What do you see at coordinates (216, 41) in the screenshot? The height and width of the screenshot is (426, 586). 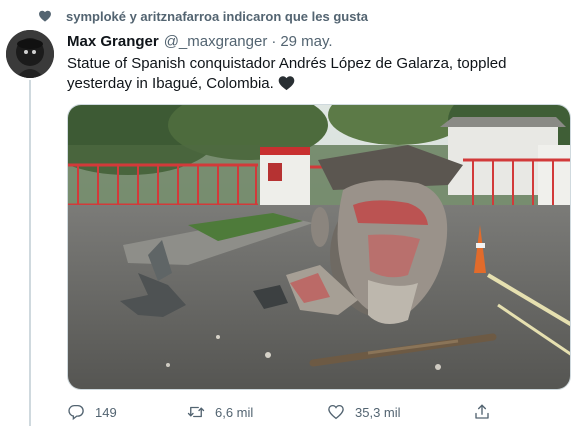 I see `author-handle: @_maxgranger` at bounding box center [216, 41].